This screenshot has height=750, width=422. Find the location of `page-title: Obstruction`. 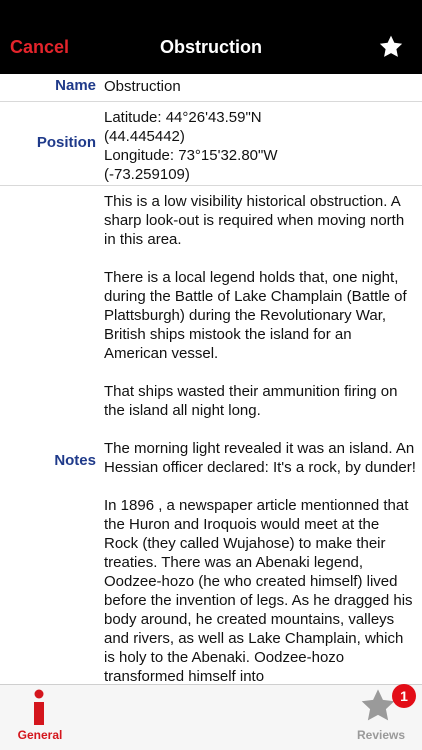

page-title: Obstruction is located at coordinates (211, 47).